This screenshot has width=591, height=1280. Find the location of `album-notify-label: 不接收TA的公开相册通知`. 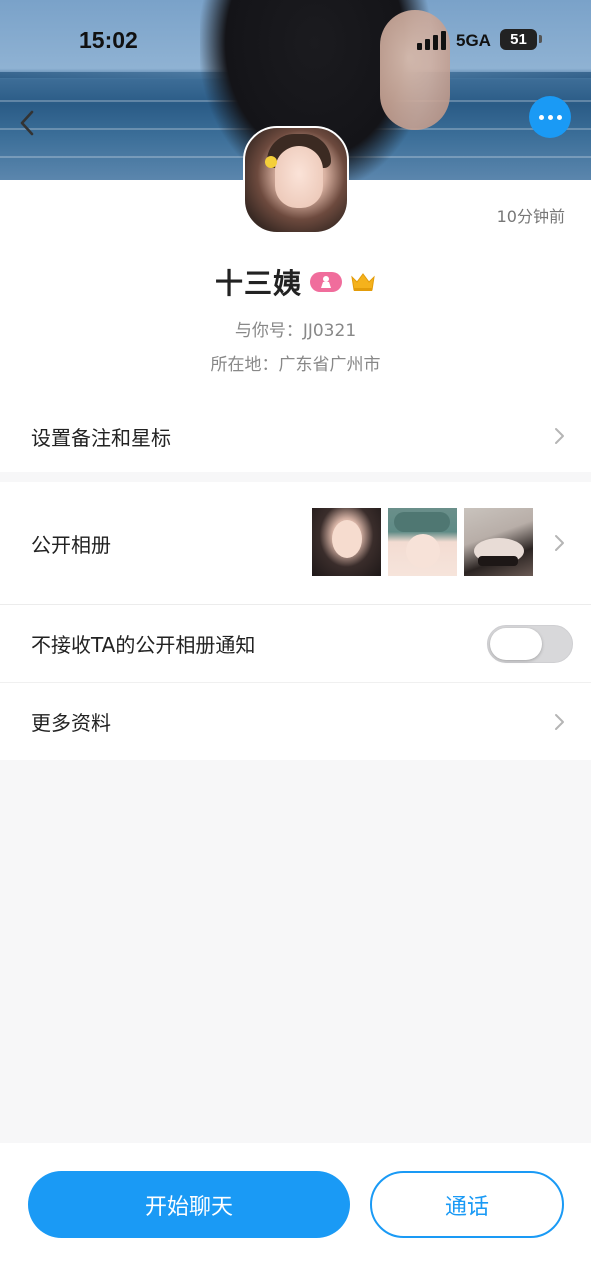

album-notify-label: 不接收TA的公开相册通知 is located at coordinates (143, 645).